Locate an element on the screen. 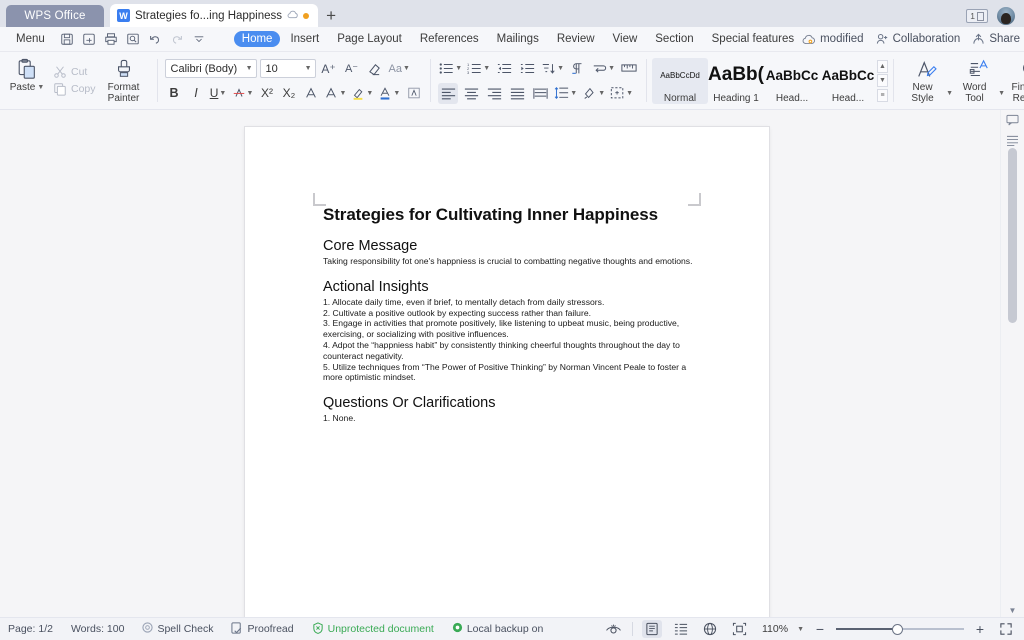 The width and height of the screenshot is (1024, 640). print-layout-view-button is located at coordinates (652, 629).